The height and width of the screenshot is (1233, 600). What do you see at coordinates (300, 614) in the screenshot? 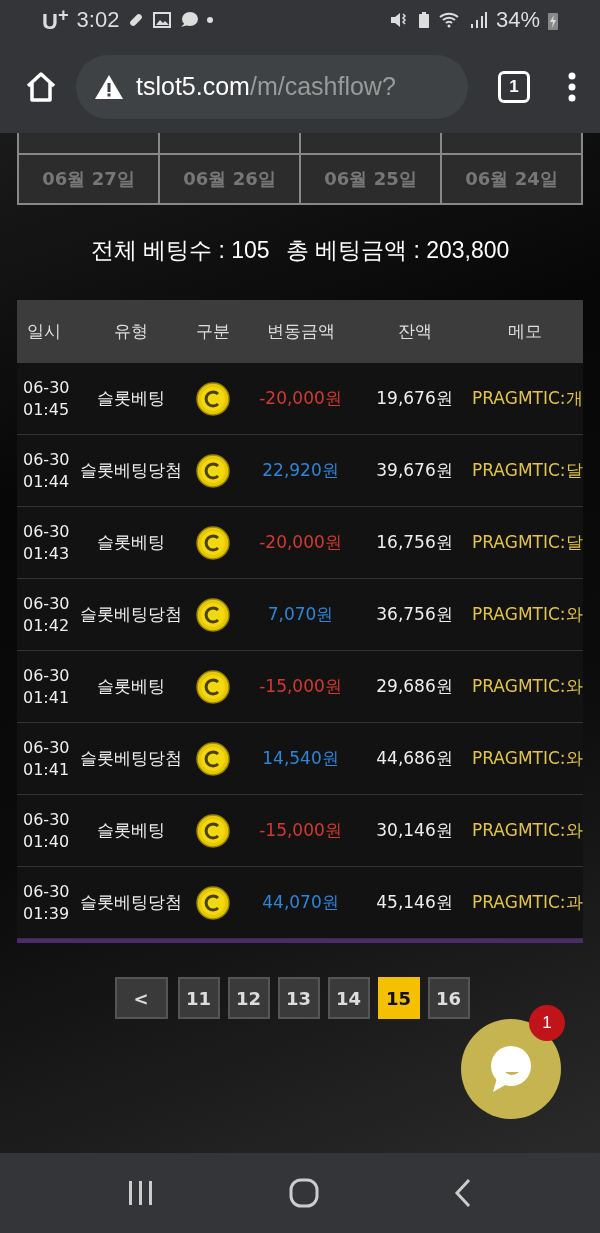
I see `amount-cell-text: 7,070원` at bounding box center [300, 614].